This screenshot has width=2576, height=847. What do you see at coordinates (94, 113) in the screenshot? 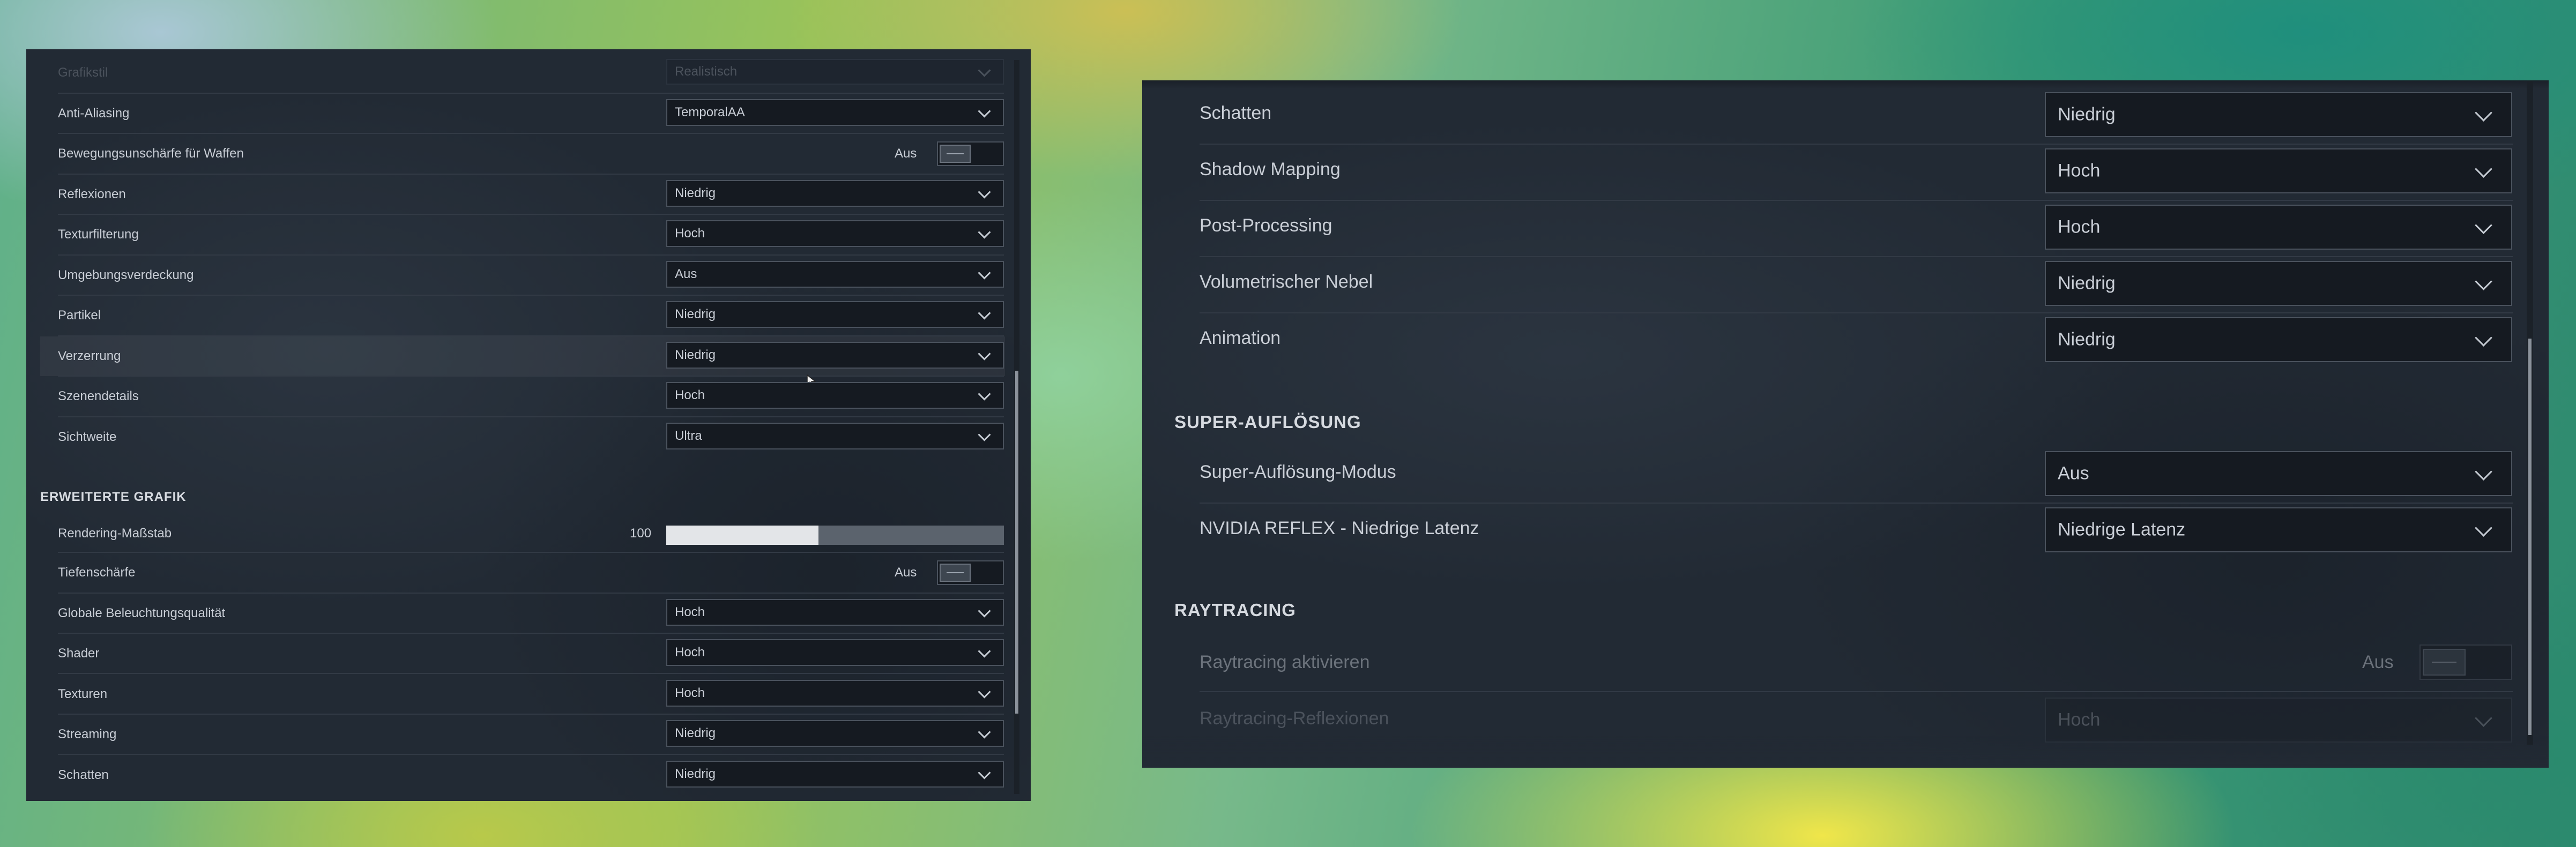
I see `label-anti-aliasing: Anti-Aliasing` at bounding box center [94, 113].